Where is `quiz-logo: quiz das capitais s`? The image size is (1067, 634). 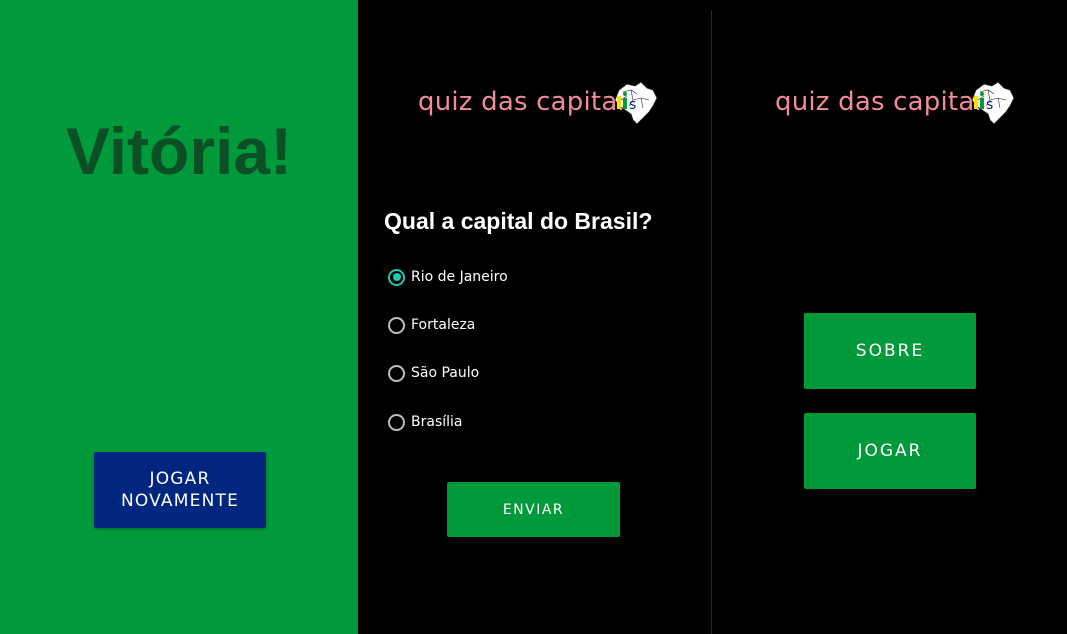 quiz-logo: quiz das capitais s is located at coordinates (539, 102).